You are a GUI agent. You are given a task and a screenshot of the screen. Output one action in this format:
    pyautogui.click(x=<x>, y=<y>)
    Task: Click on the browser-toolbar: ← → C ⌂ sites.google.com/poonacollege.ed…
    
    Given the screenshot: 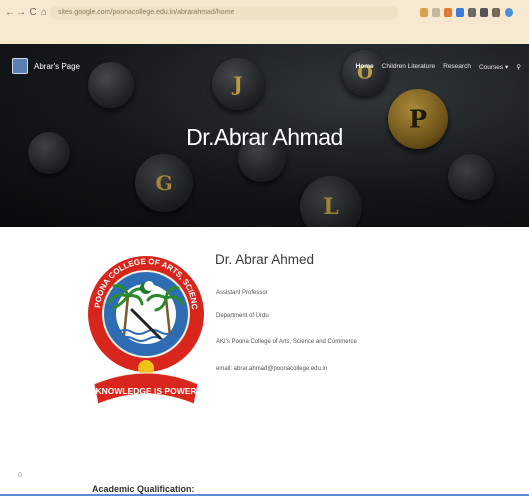 What is the action you would take?
    pyautogui.click(x=264, y=22)
    